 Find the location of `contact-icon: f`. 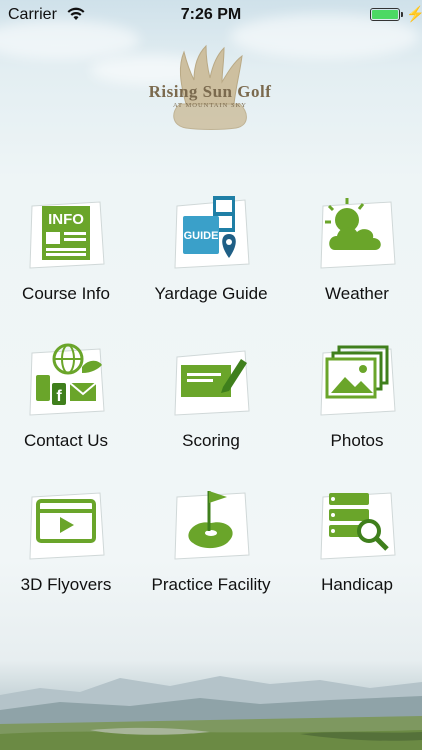

contact-icon: f is located at coordinates (67, 379).